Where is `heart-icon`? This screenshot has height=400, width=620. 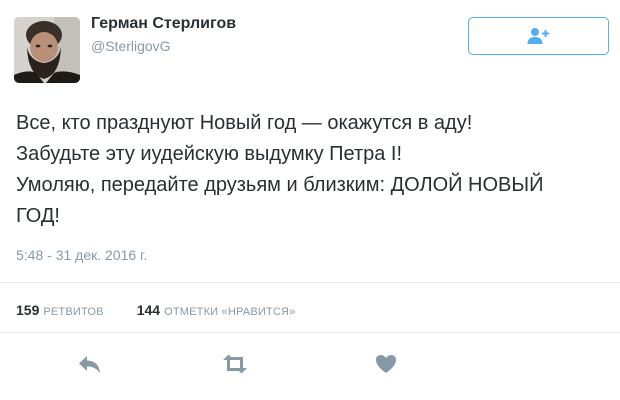 heart-icon is located at coordinates (386, 364).